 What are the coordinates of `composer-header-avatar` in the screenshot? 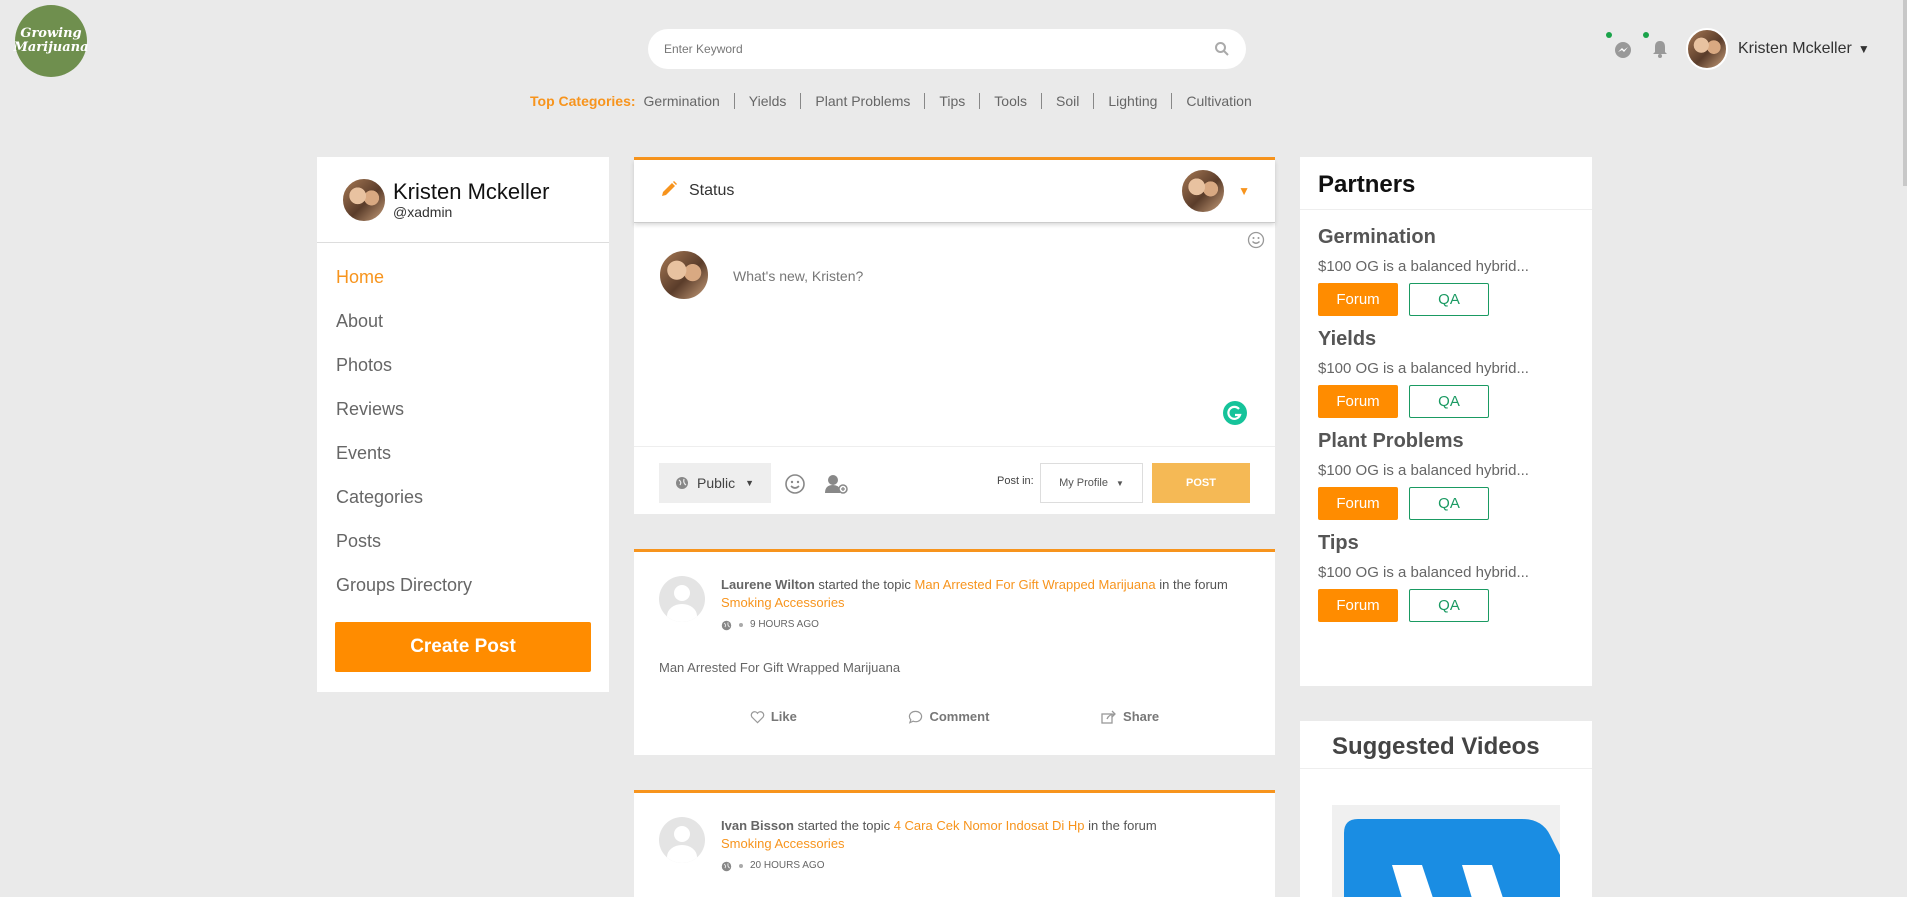 It's located at (1203, 191).